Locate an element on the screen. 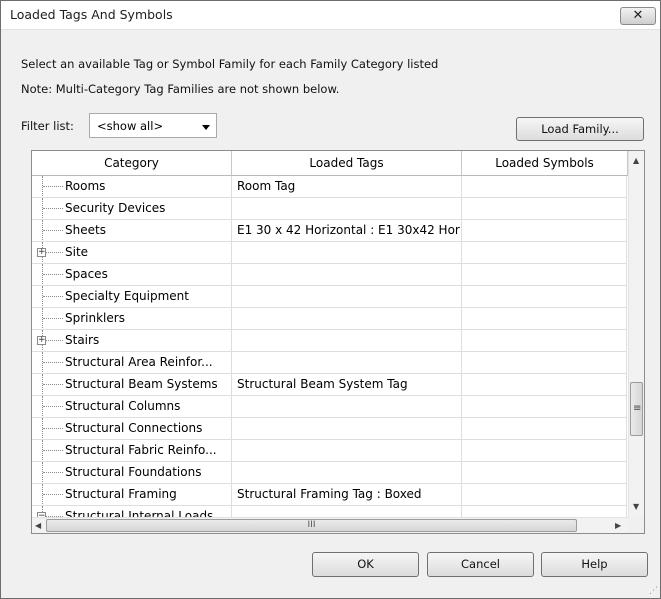  table-row: Spaces is located at coordinates (329, 275).